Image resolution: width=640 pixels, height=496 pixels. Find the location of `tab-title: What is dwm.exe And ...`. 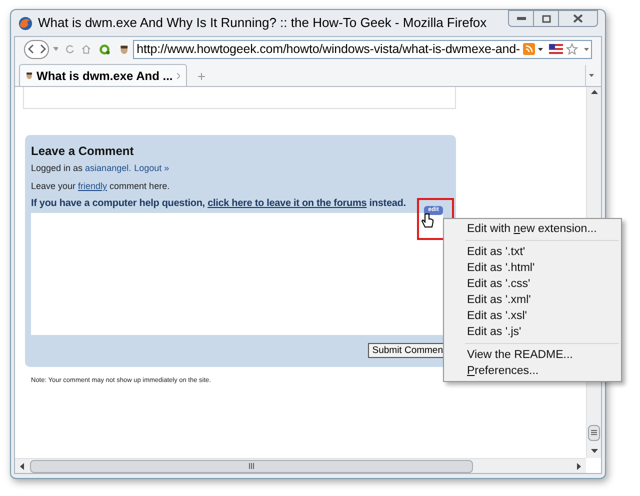

tab-title: What is dwm.exe And ... is located at coordinates (104, 76).